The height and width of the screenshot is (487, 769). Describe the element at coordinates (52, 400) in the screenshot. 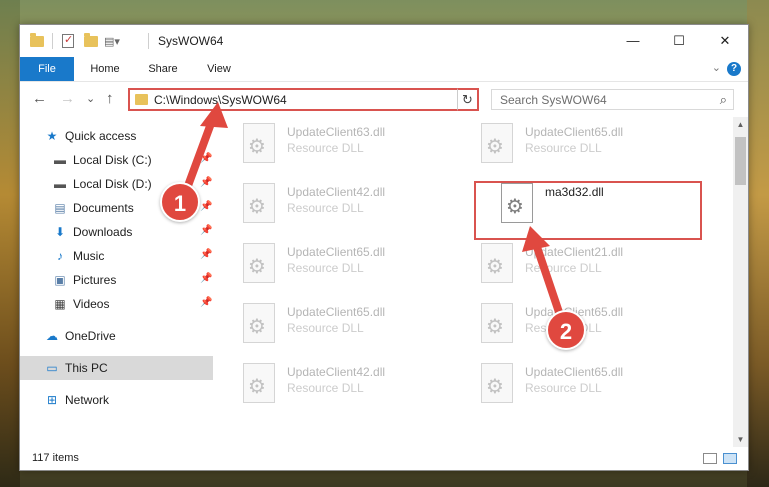

I see `network-icon: ⊞` at that location.